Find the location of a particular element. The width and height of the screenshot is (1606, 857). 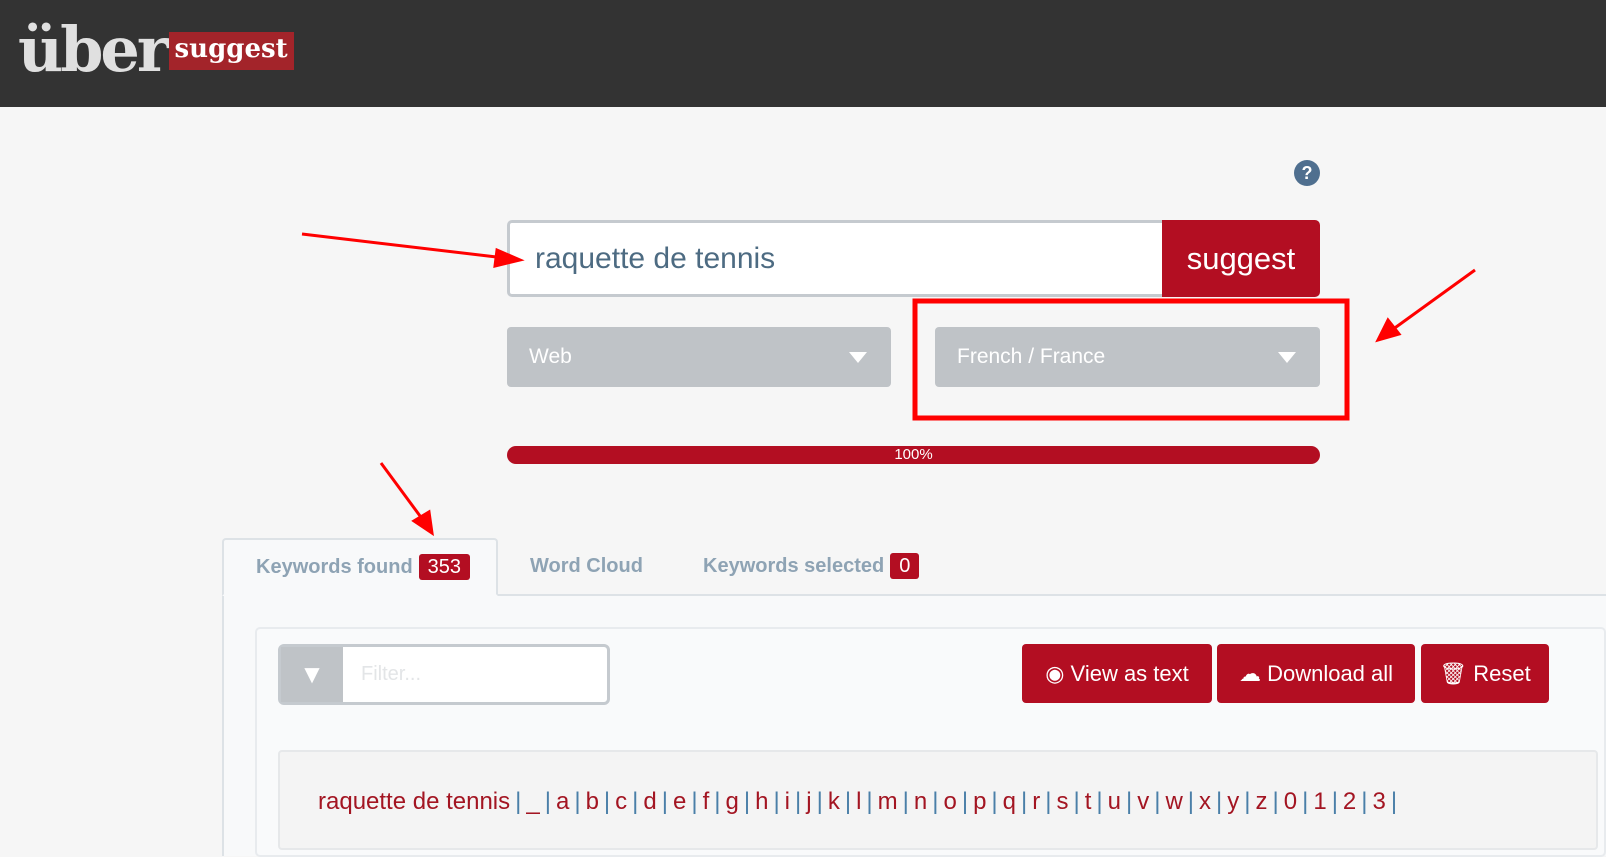

tab-keywords-found: Keywords found 353 is located at coordinates (360, 567).